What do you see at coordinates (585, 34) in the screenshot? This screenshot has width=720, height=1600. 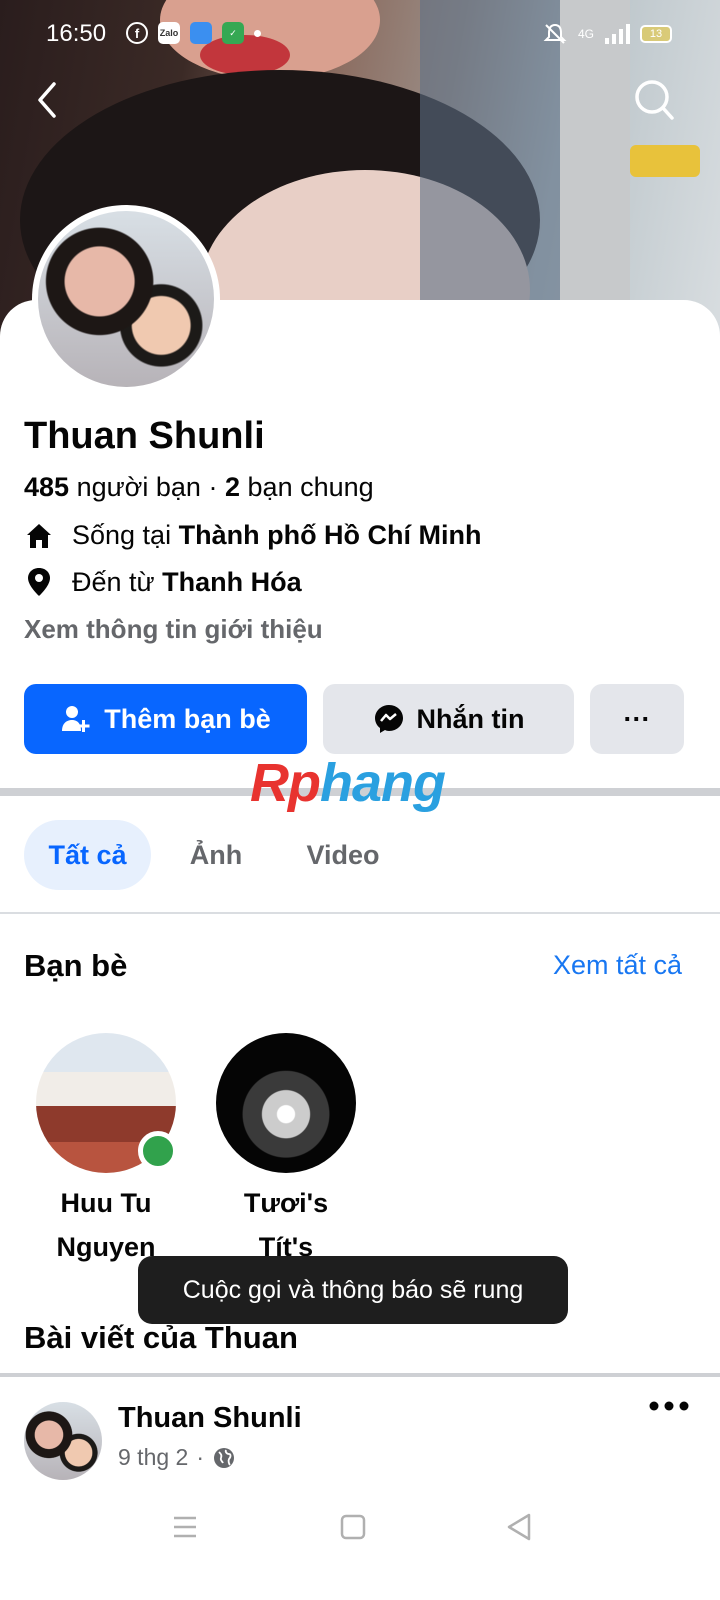 I see `network-type: 4G` at bounding box center [585, 34].